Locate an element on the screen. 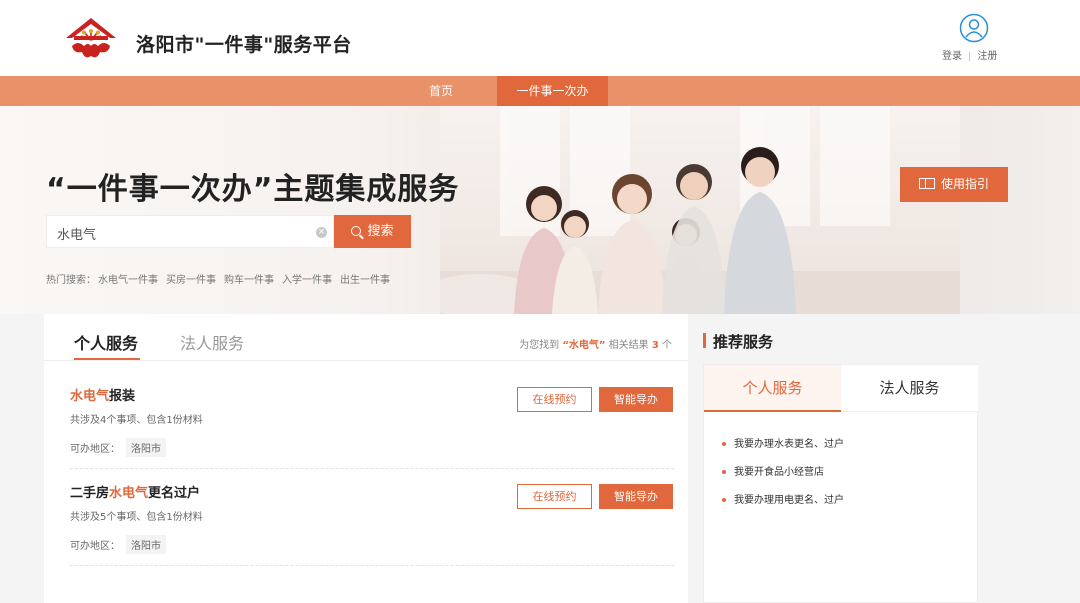  site-title: 洛阳市"一件事"服务平台 is located at coordinates (244, 45).